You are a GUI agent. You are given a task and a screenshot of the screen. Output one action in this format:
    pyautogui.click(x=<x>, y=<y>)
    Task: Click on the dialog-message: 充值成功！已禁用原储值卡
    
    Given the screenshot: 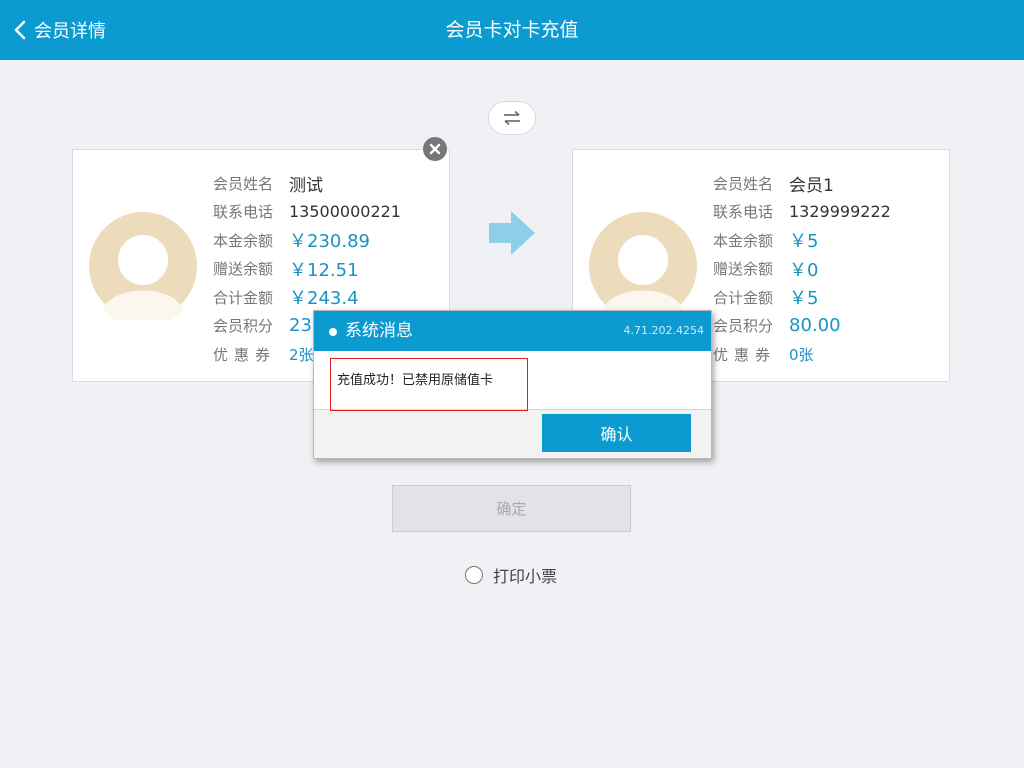 What is the action you would take?
    pyautogui.click(x=415, y=380)
    